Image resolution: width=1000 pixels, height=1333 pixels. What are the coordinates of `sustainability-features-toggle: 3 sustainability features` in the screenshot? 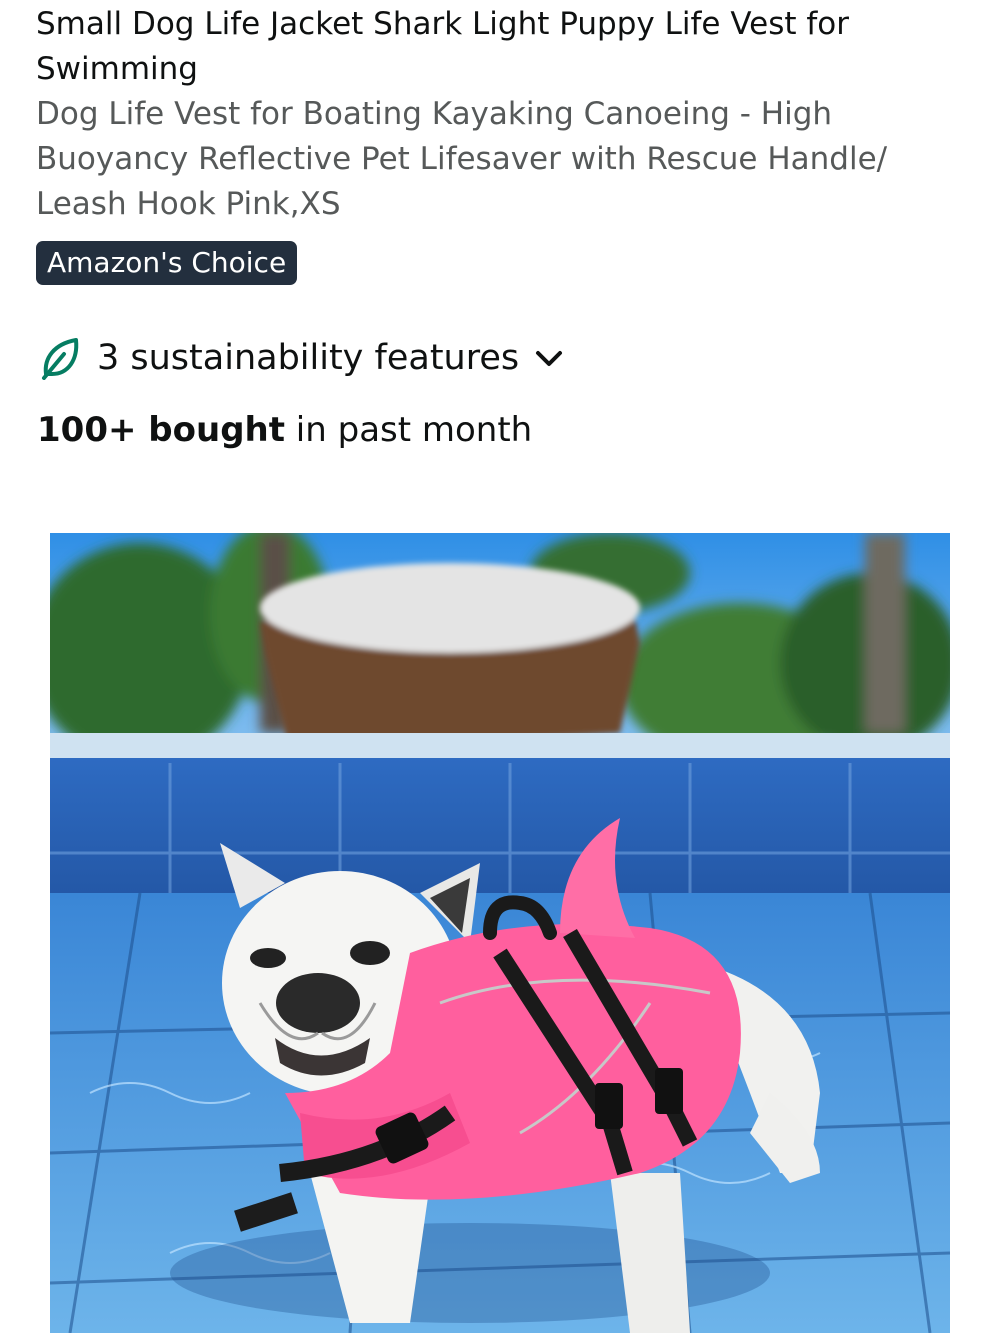 It's located at (302, 358).